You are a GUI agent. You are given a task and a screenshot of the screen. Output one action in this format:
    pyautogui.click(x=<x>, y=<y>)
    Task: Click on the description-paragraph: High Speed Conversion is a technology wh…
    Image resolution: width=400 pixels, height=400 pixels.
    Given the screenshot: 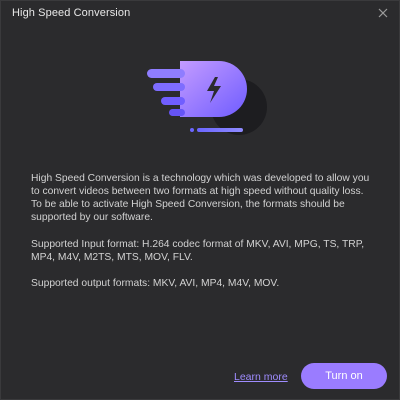 What is the action you would take?
    pyautogui.click(x=200, y=198)
    